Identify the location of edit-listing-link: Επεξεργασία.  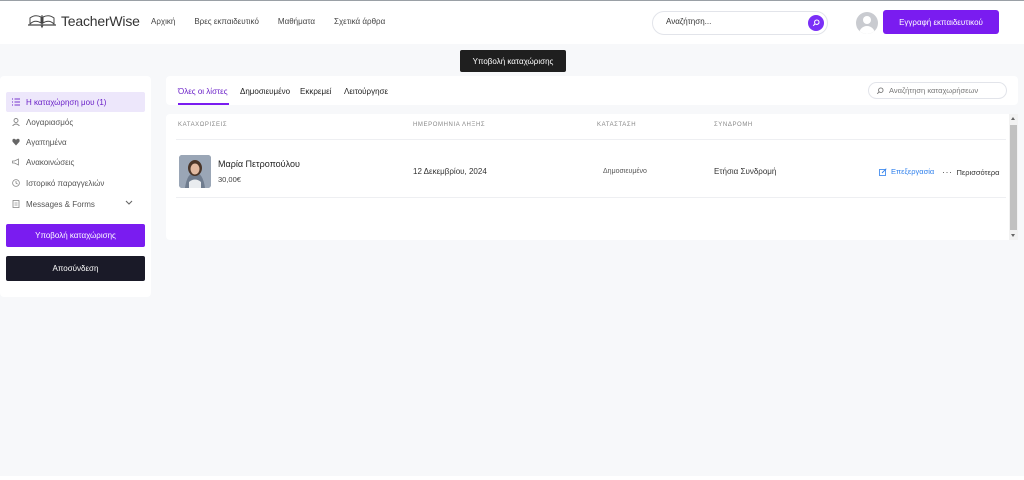
(906, 171).